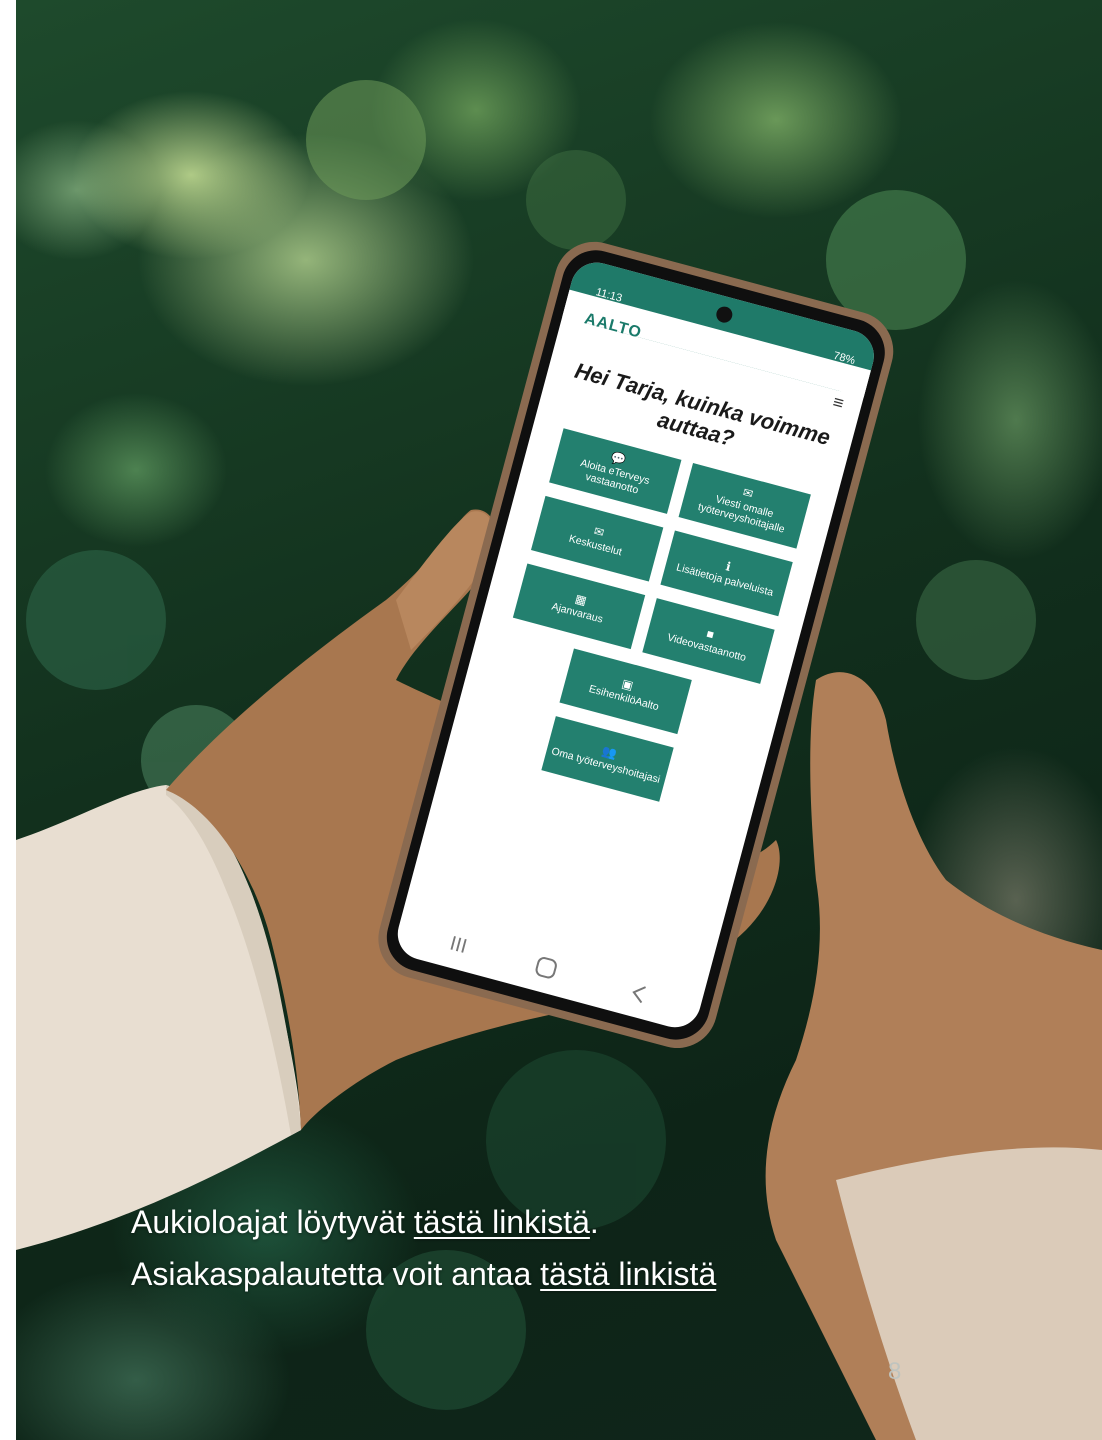 This screenshot has width=1102, height=1440. I want to click on tile-oma-tyoterveyshoitaja: 👥 Oma työterveyshoitajasi, so click(607, 759).